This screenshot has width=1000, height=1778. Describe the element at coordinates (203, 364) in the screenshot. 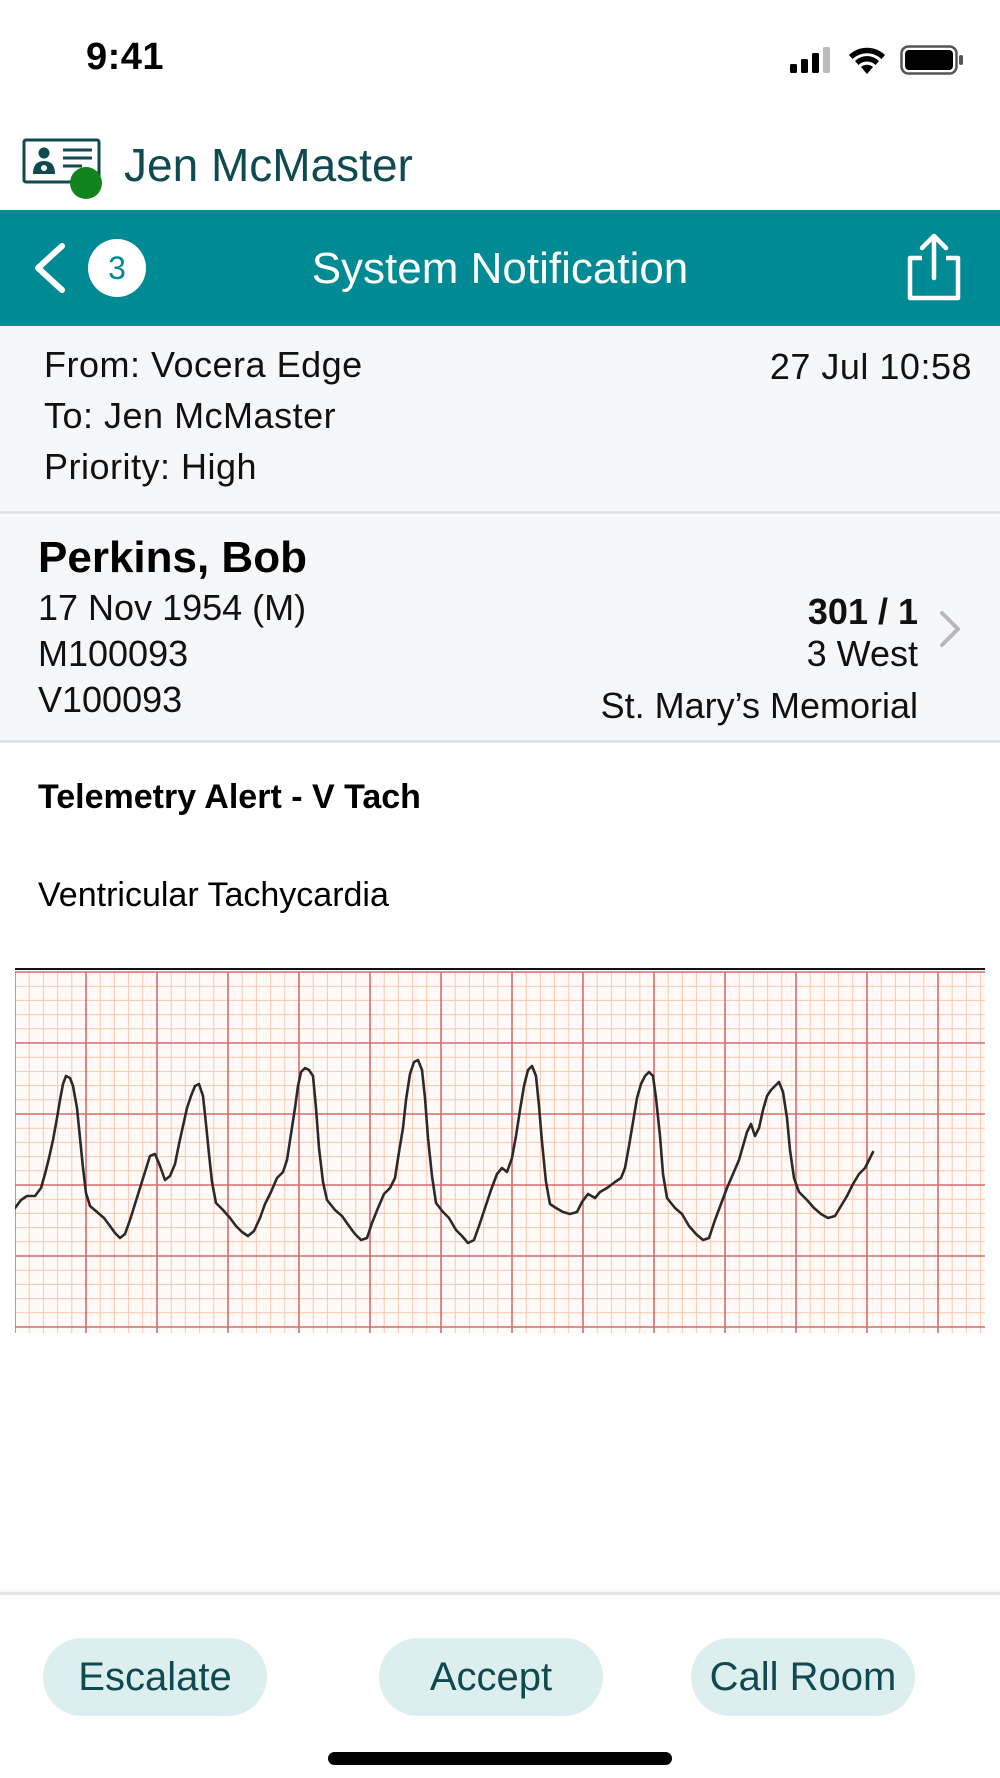

I see `message-from: From: Vocera Edge` at that location.